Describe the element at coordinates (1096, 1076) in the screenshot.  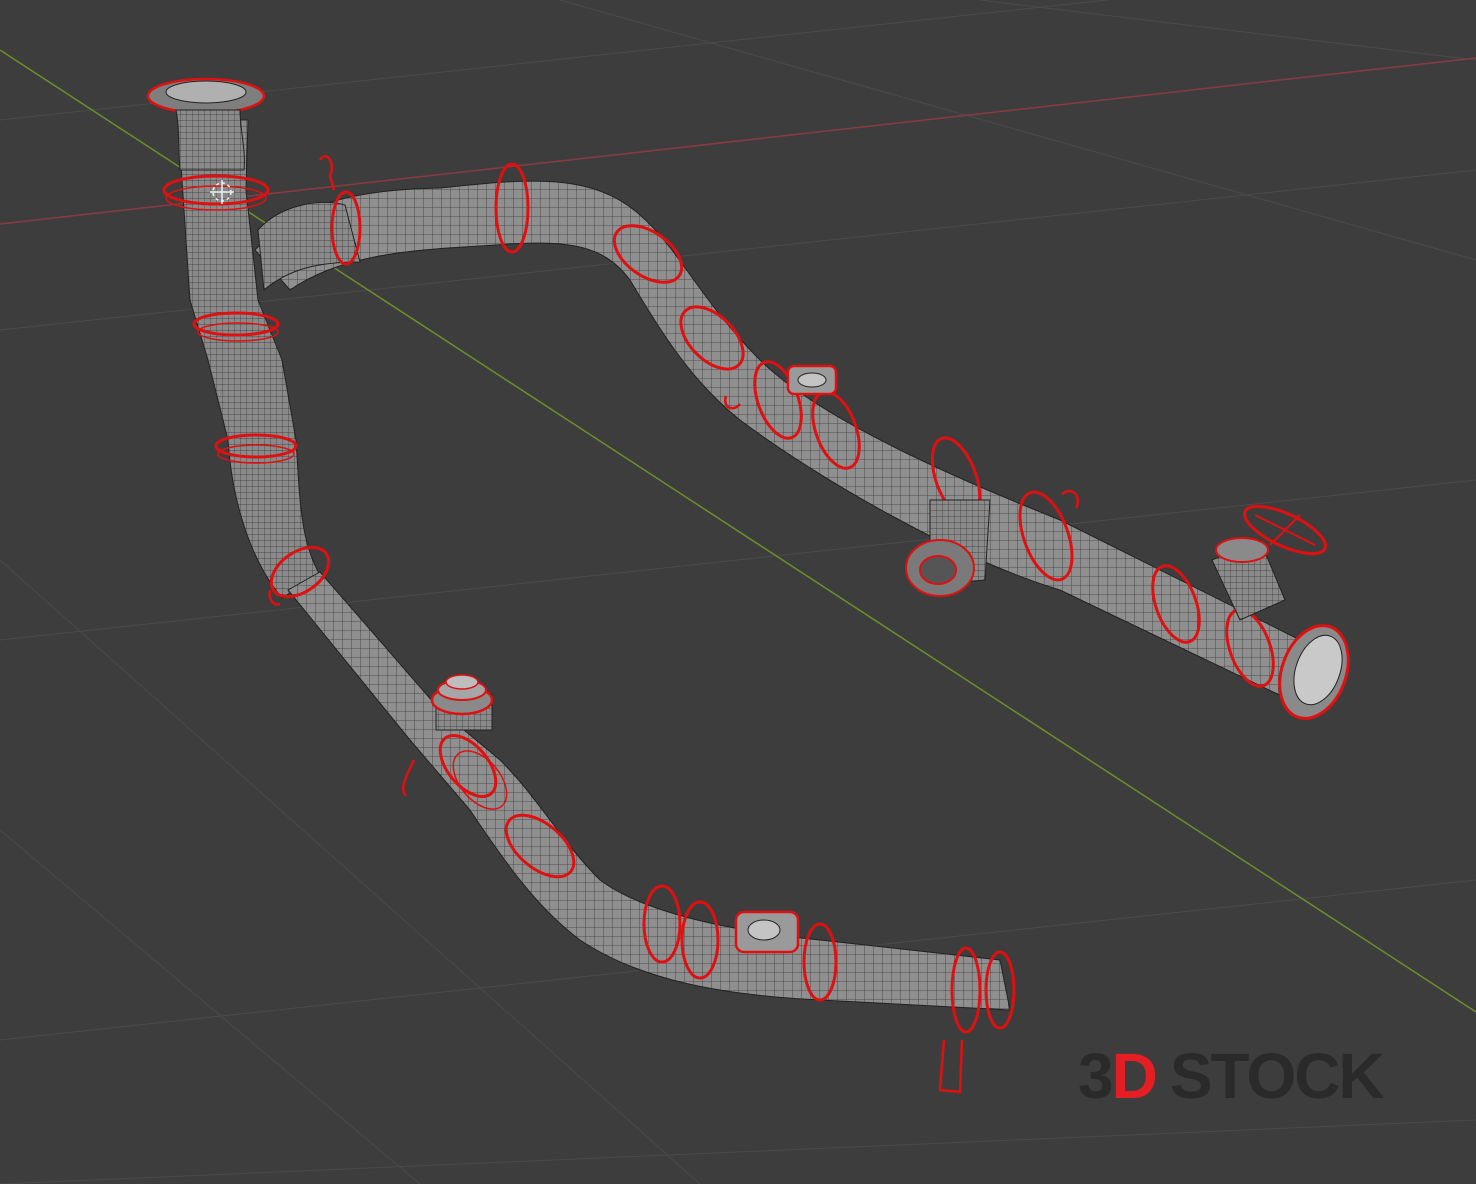
I see `watermark-3: 3` at that location.